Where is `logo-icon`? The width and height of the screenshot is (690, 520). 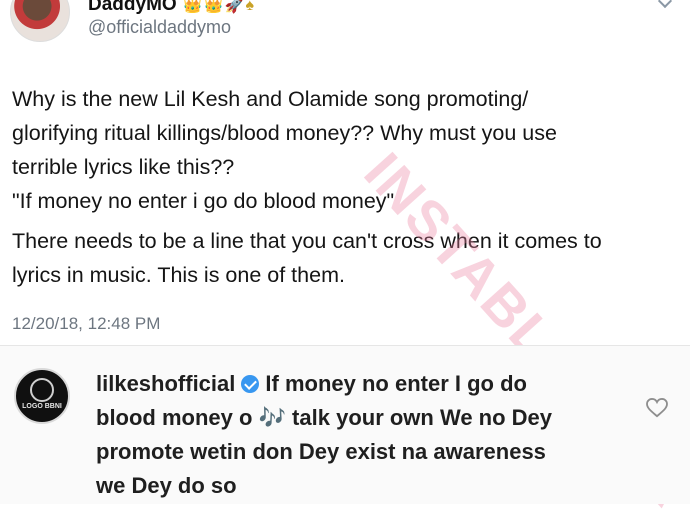
logo-icon is located at coordinates (42, 390).